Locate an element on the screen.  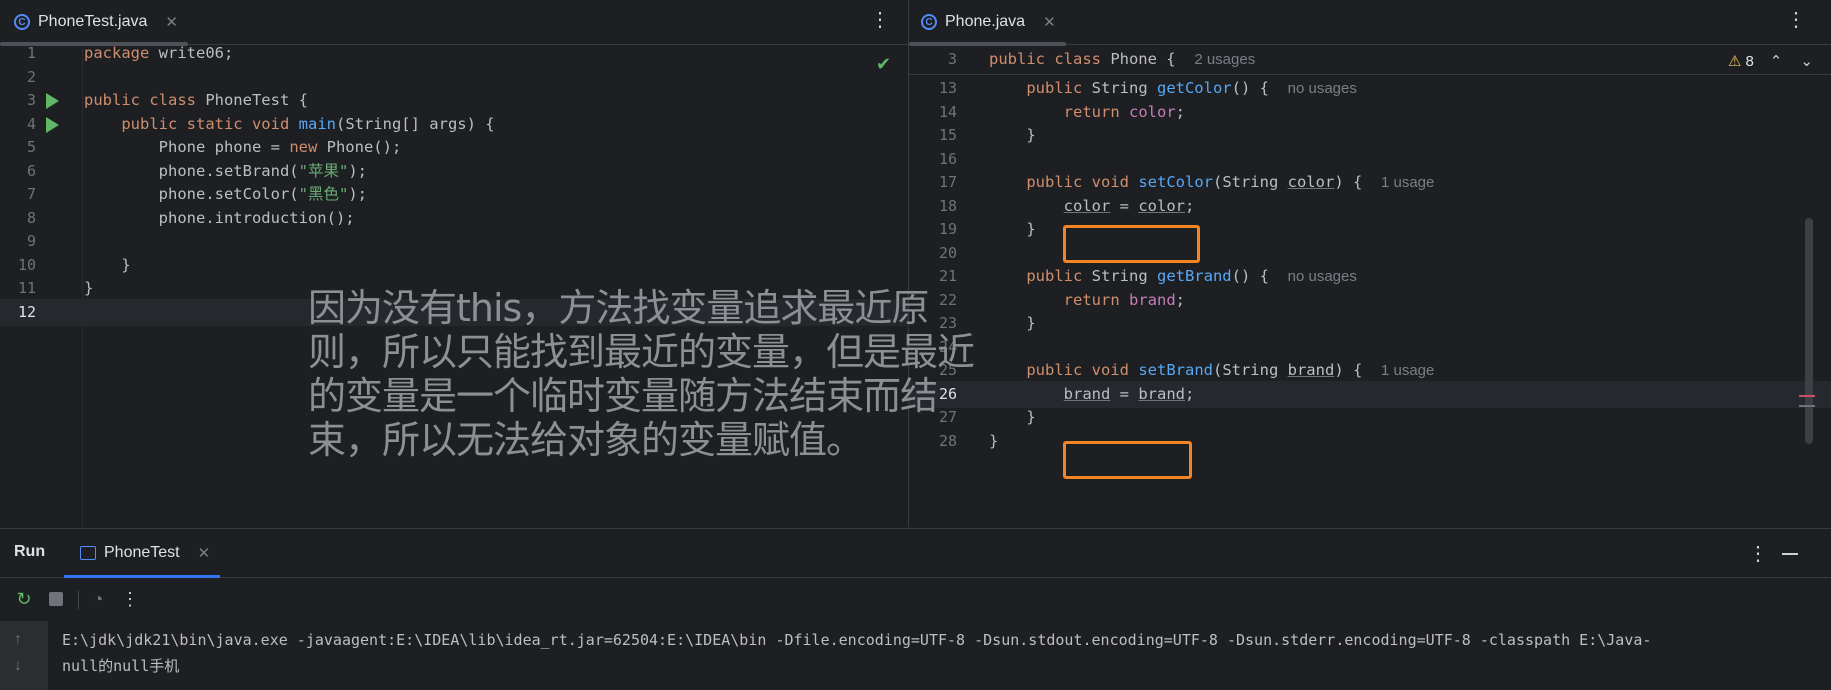
stop-icon is located at coordinates (56, 599).